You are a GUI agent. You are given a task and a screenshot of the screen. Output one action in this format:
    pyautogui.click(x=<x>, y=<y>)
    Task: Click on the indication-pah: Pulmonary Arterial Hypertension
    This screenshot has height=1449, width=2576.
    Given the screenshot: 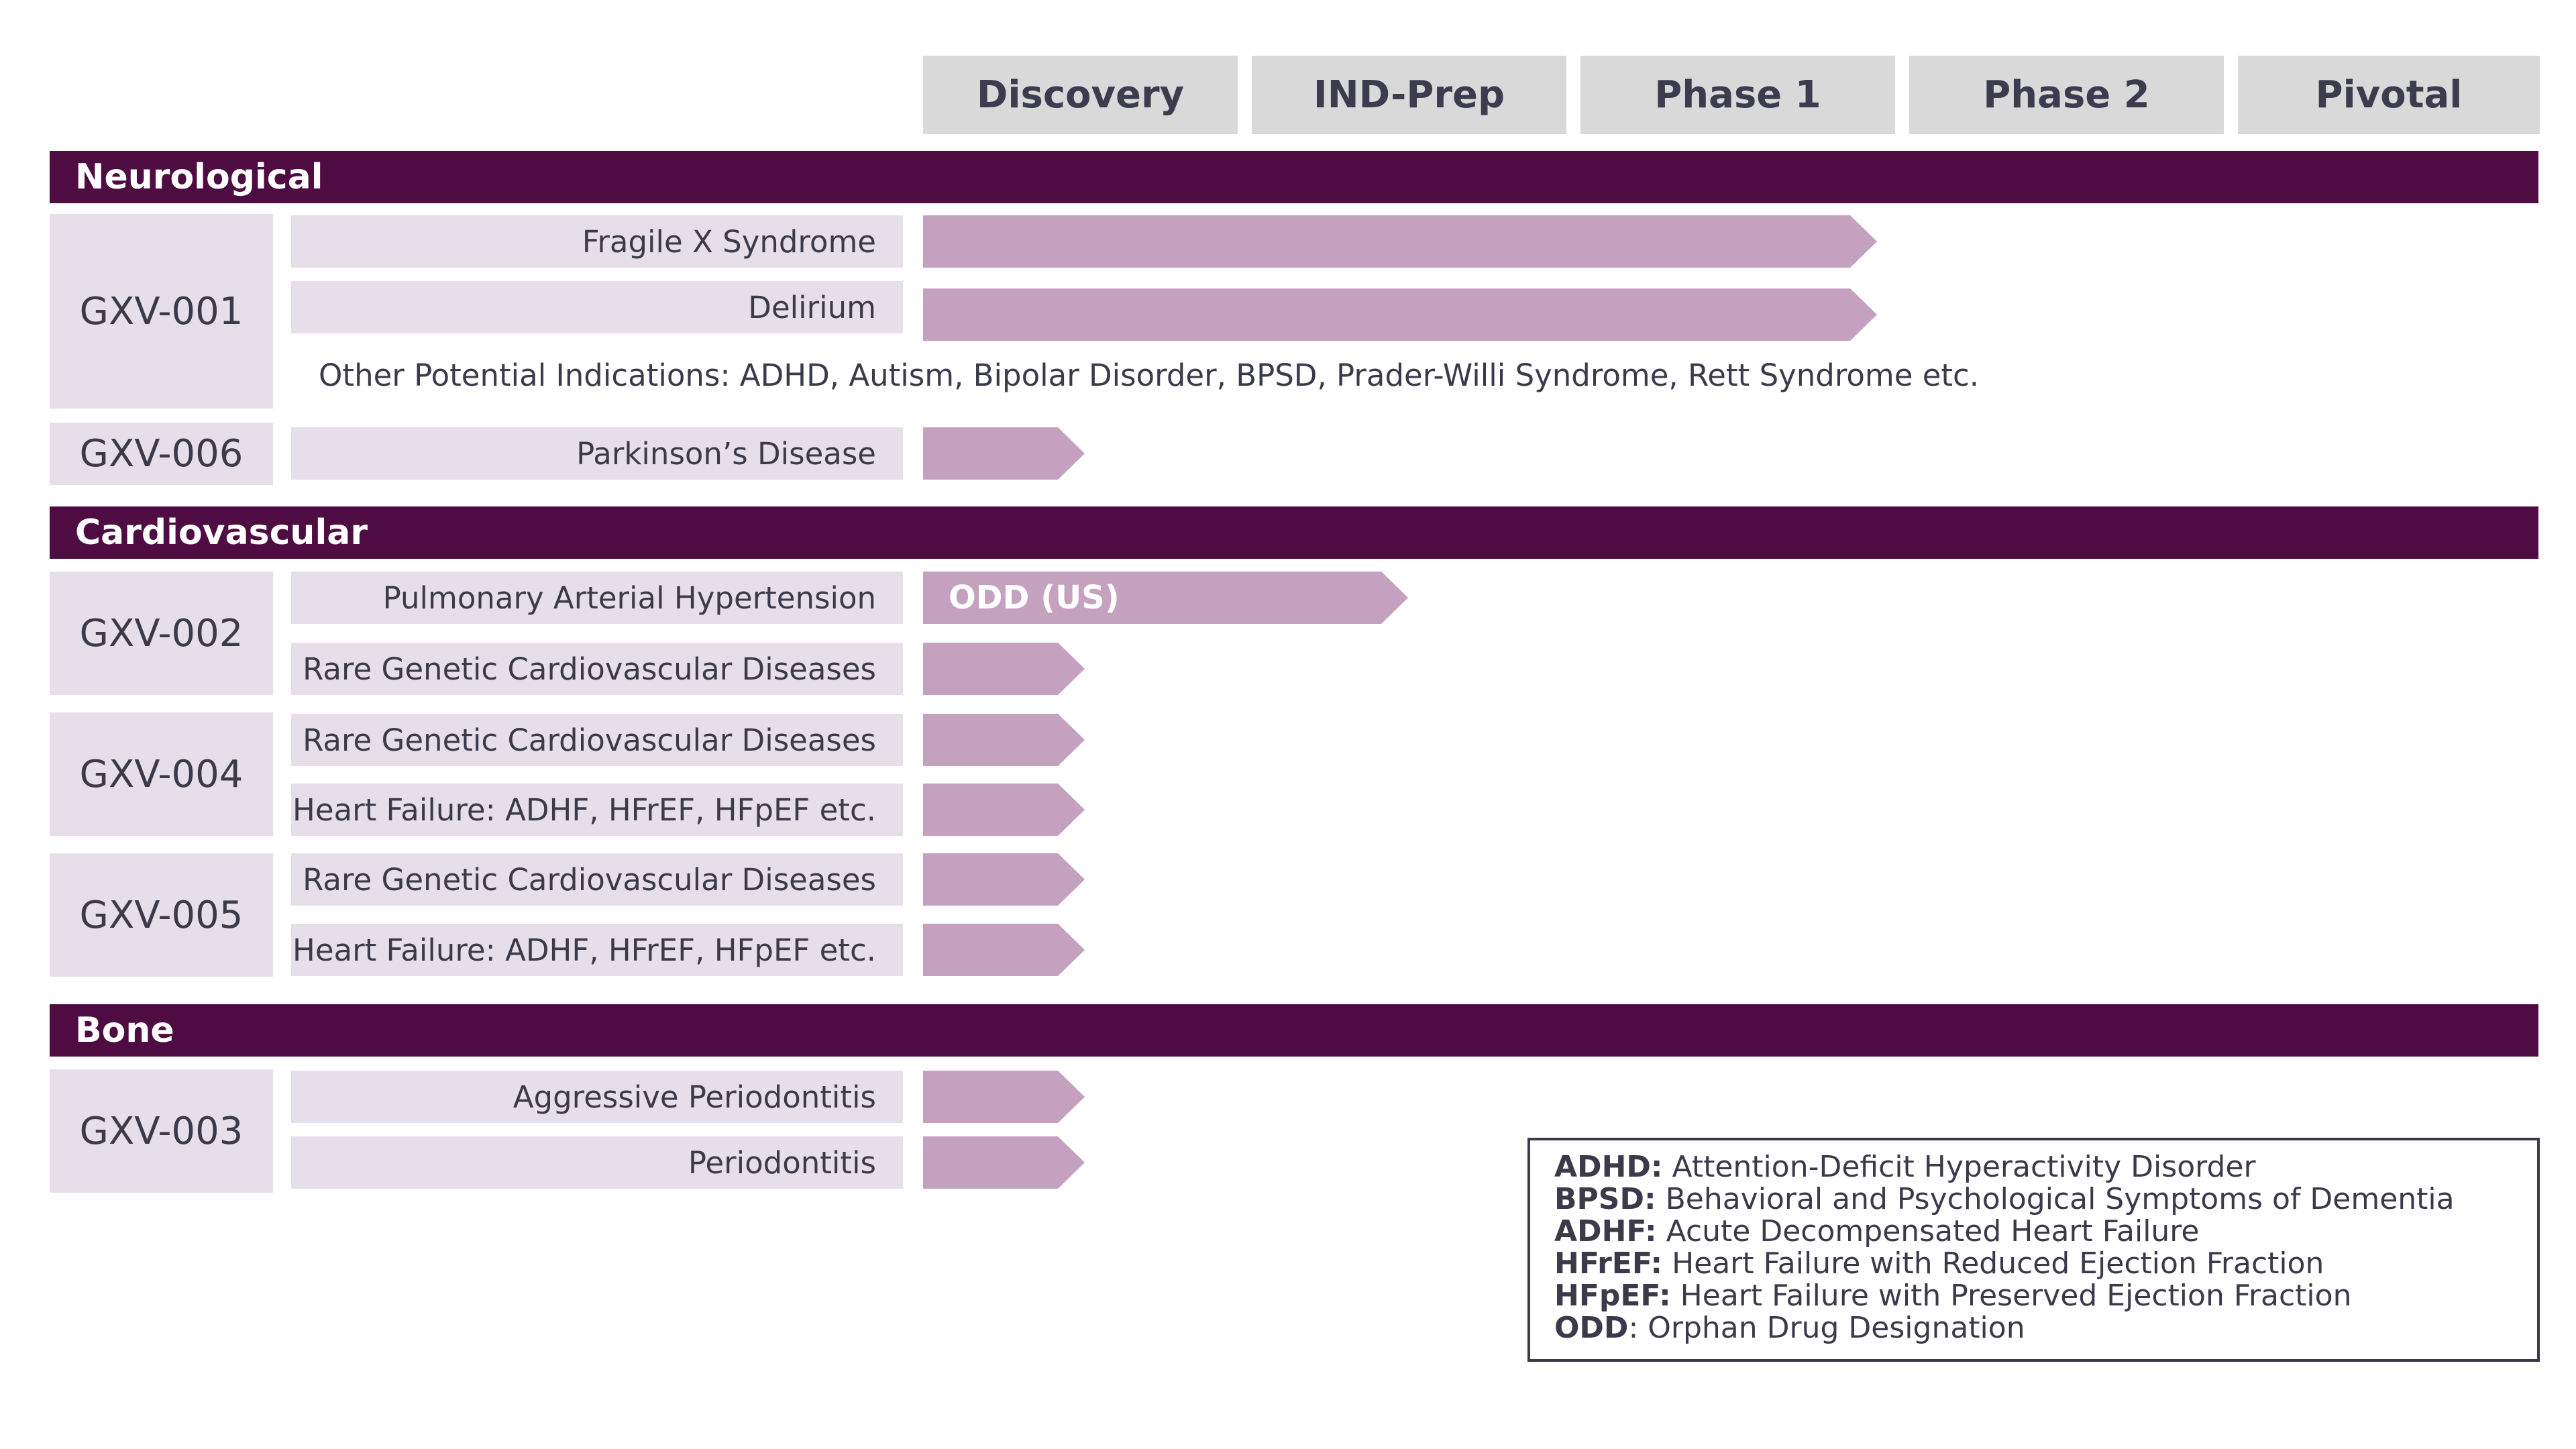 What is the action you would take?
    pyautogui.click(x=597, y=598)
    